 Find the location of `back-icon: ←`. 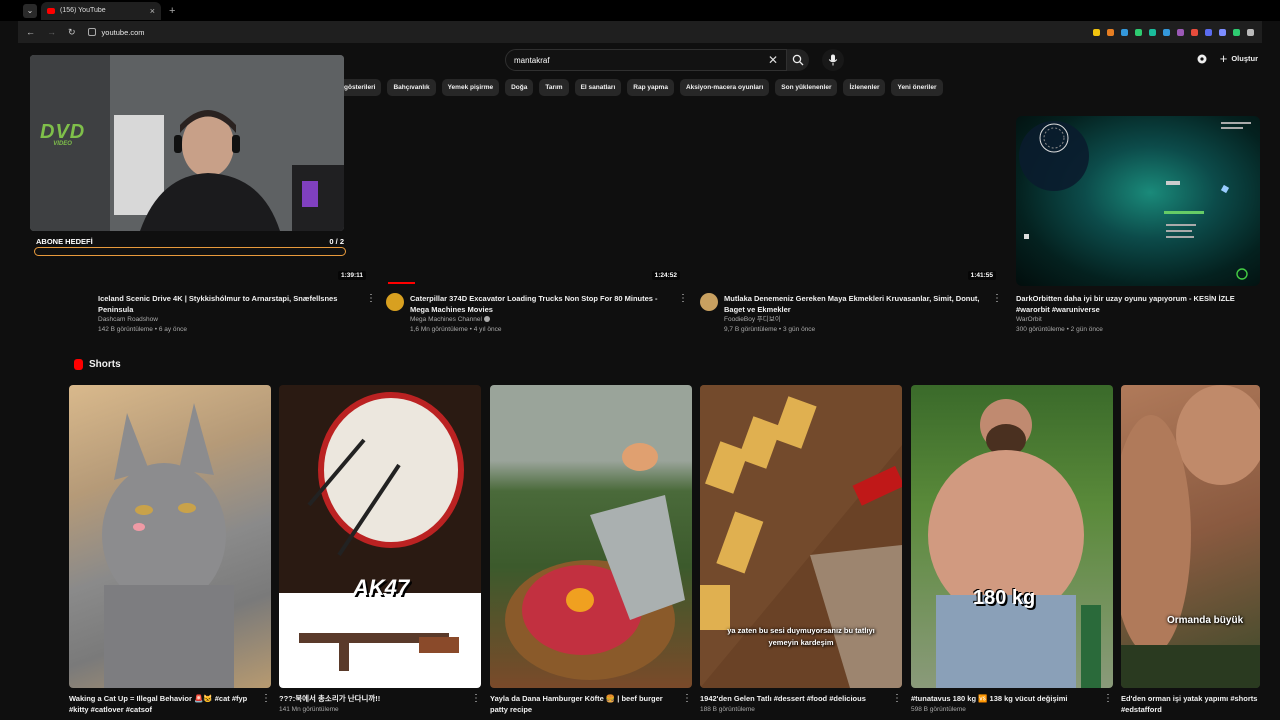

back-icon: ← is located at coordinates (30, 32).